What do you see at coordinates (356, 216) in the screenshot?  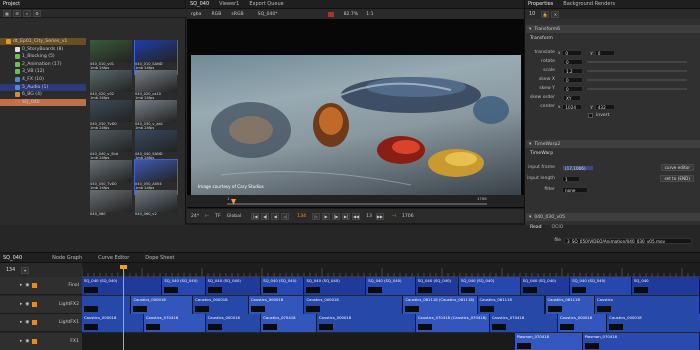 I see `skip-back-icon: ◀◀` at bounding box center [356, 216].